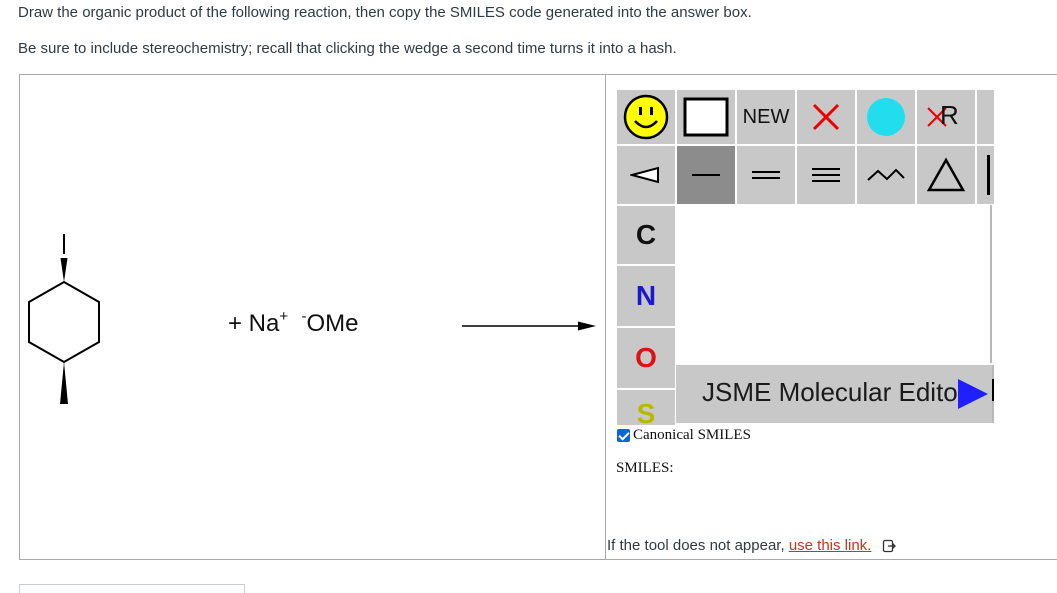 The height and width of the screenshot is (593, 1057). Describe the element at coordinates (623, 435) in the screenshot. I see `canonical-smiles-checkbox` at that location.